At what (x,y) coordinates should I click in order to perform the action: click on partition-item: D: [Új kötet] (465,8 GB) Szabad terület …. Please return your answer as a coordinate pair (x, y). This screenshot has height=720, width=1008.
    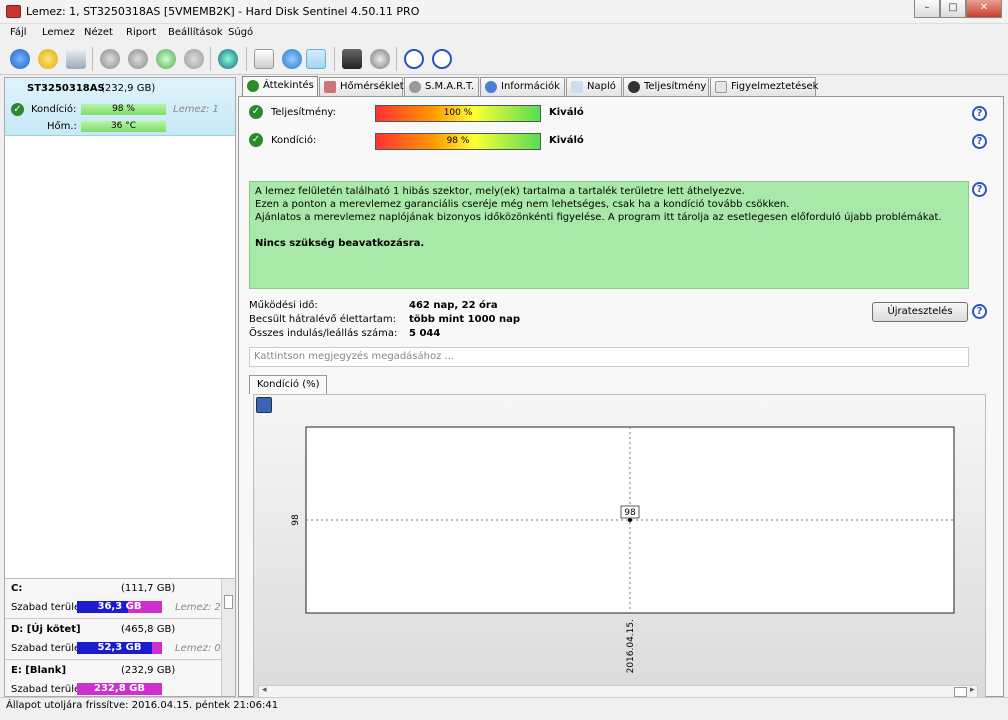
    Looking at the image, I should click on (113, 640).